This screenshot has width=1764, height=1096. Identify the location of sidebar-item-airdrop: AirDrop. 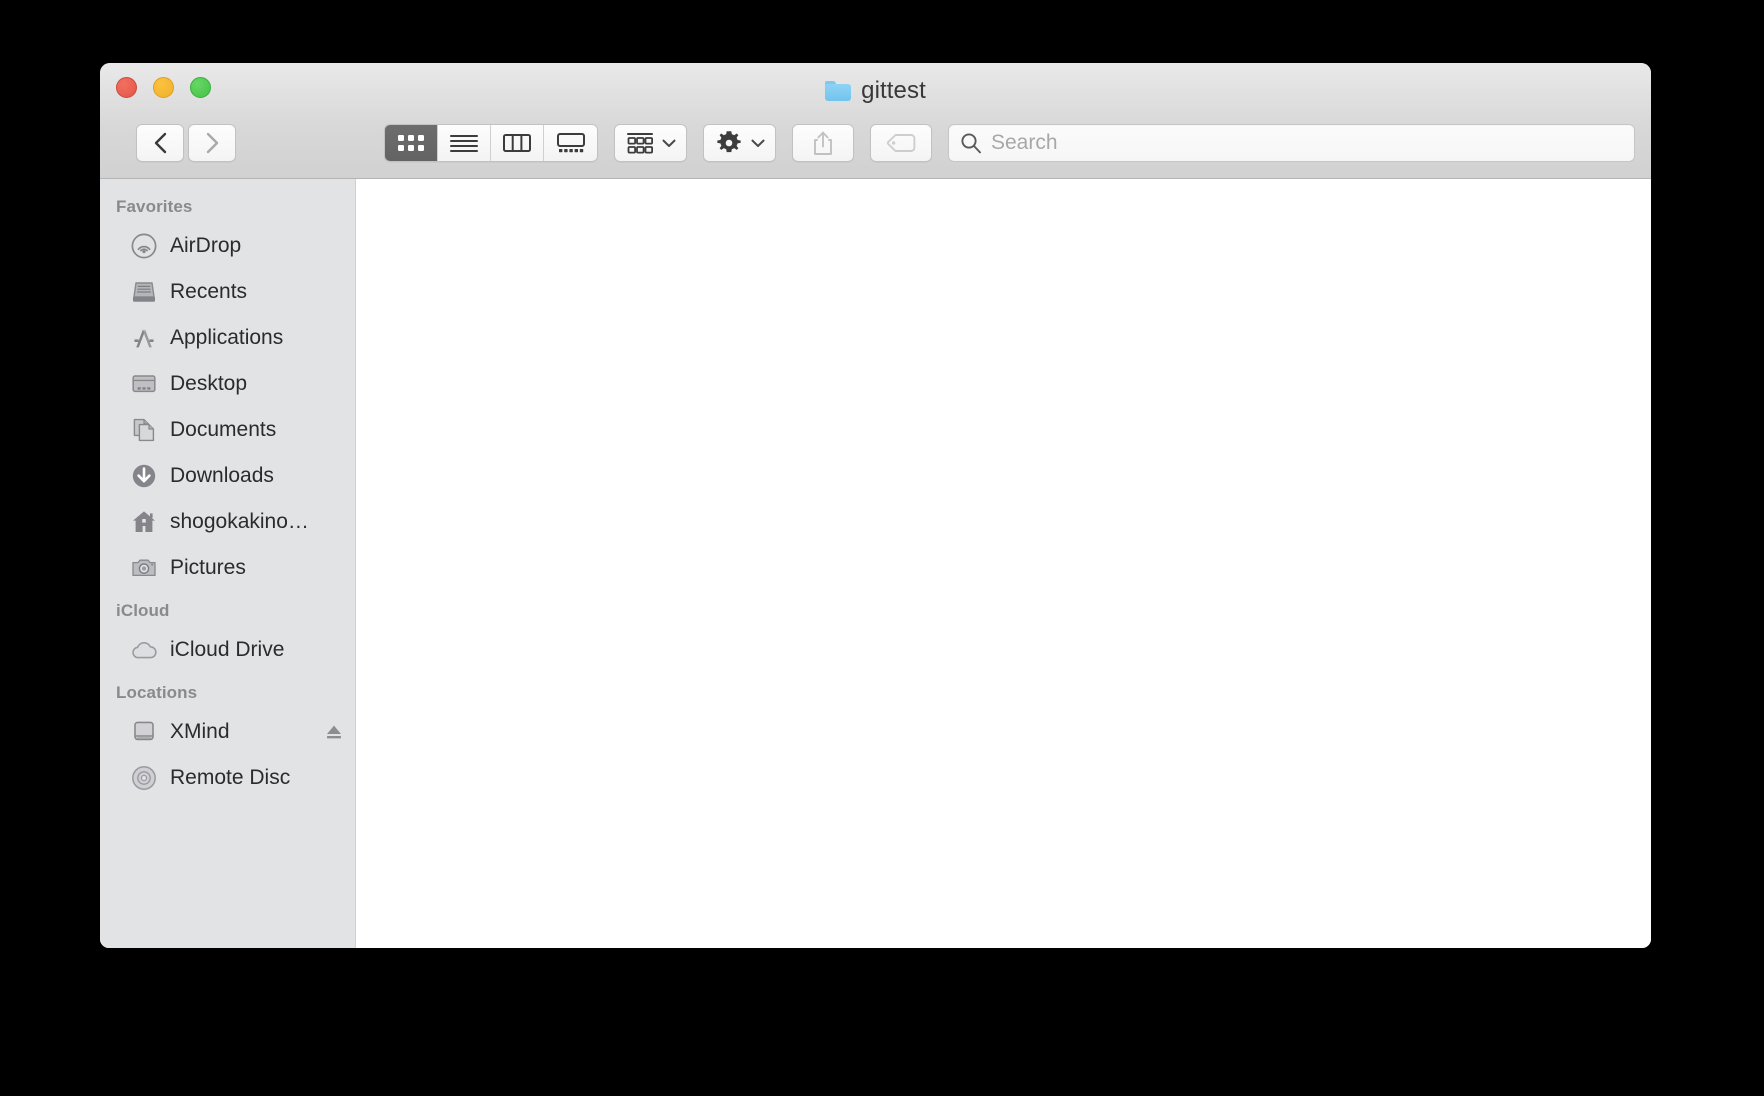
(227, 246).